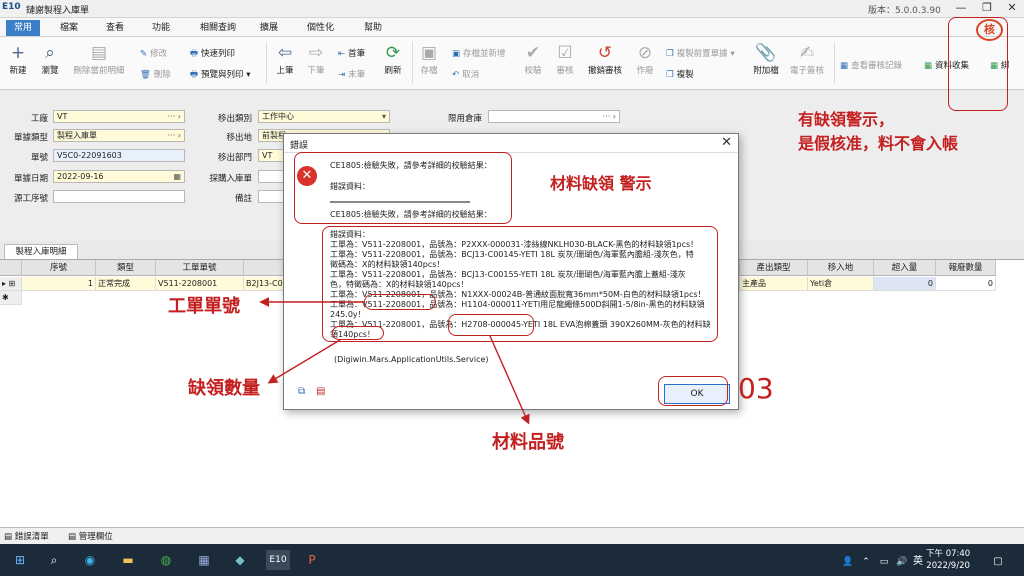 The width and height of the screenshot is (1024, 576). Describe the element at coordinates (961, 8) in the screenshot. I see `minimize-button: —` at that location.